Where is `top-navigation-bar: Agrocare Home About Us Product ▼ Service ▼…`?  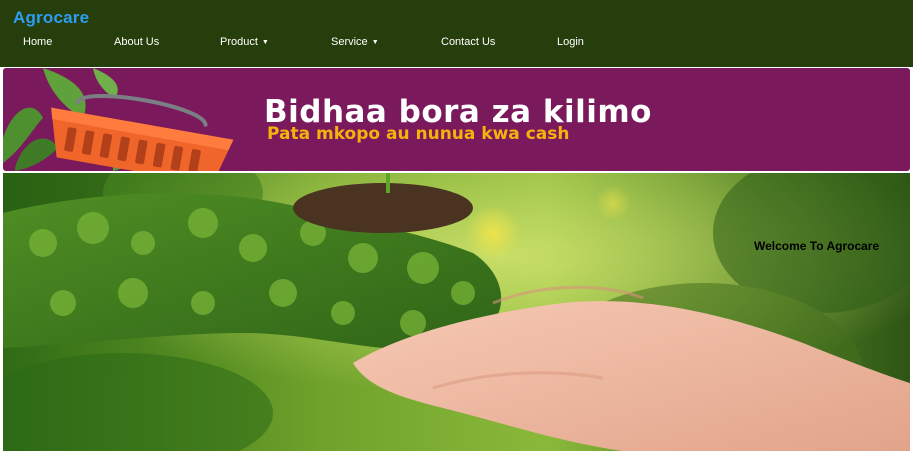
top-navigation-bar: Agrocare Home About Us Product ▼ Service ▼… is located at coordinates (456, 33).